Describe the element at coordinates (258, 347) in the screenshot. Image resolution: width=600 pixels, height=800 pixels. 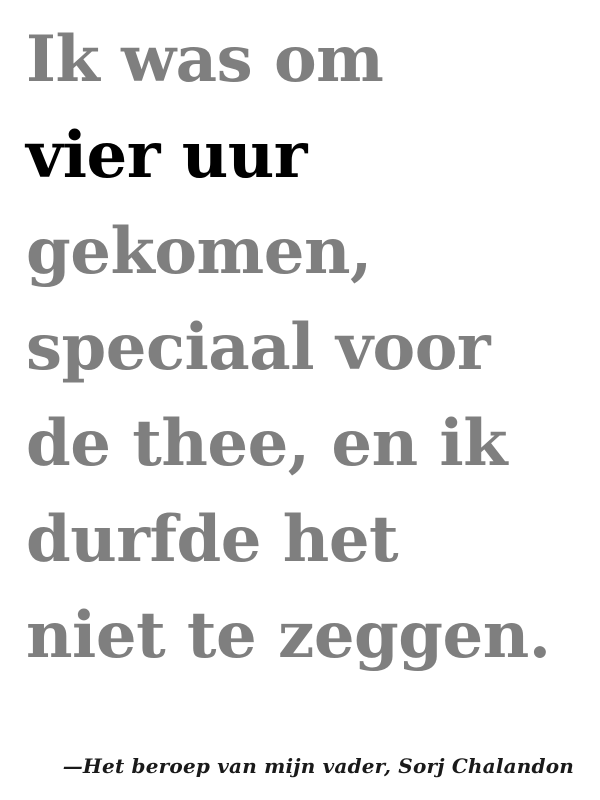
I see `quote-line-4: speciaal voor` at that location.